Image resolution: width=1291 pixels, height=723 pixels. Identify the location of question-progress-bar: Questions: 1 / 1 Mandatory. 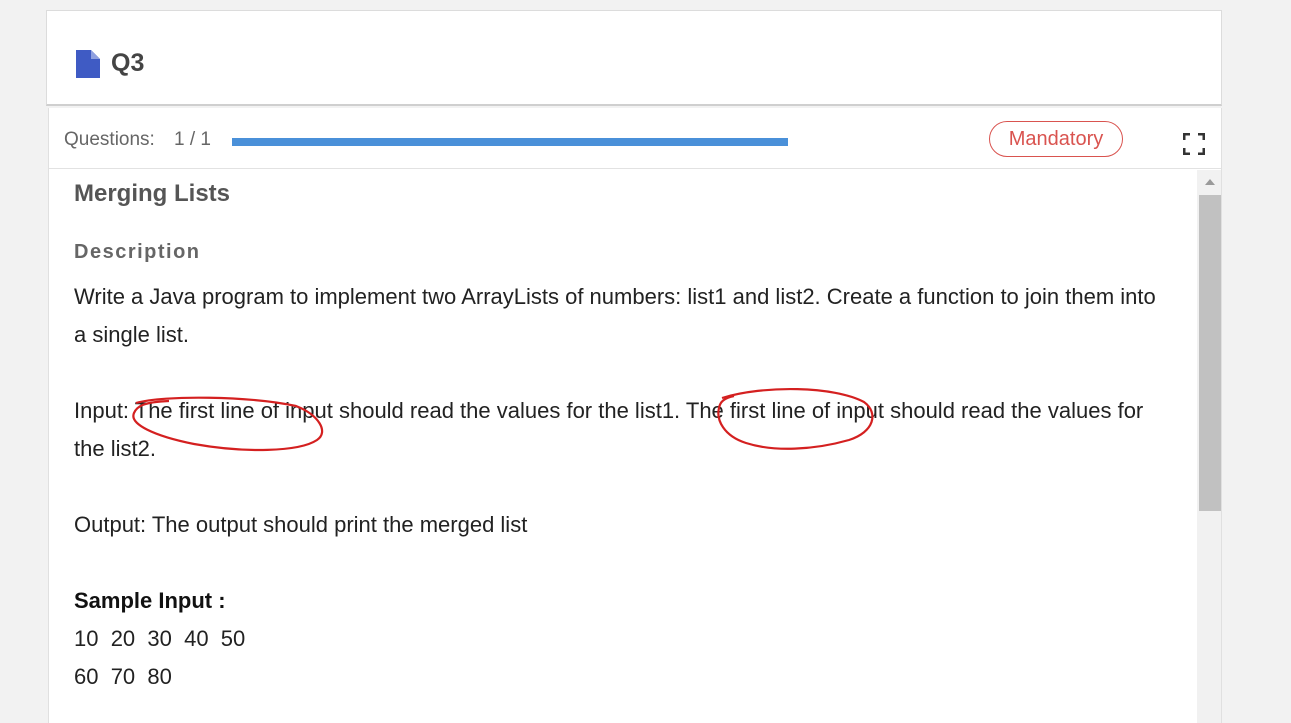
(635, 138).